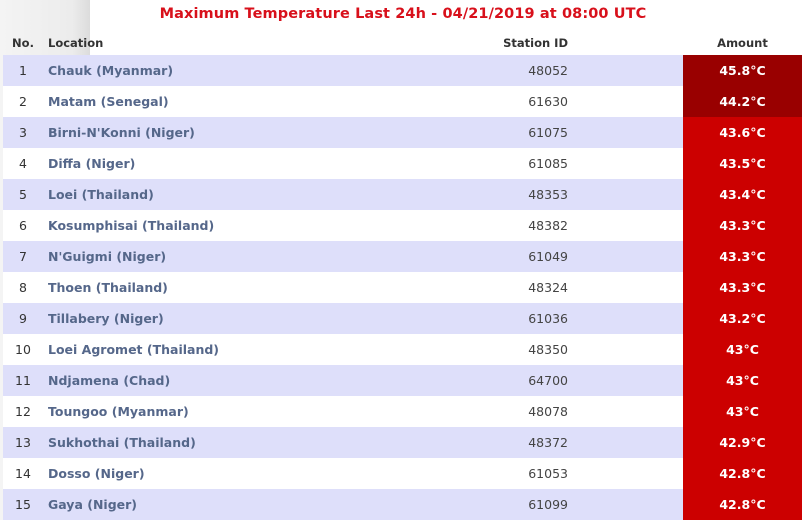  I want to click on location-link: Ndjamena (Chad), so click(243, 380).